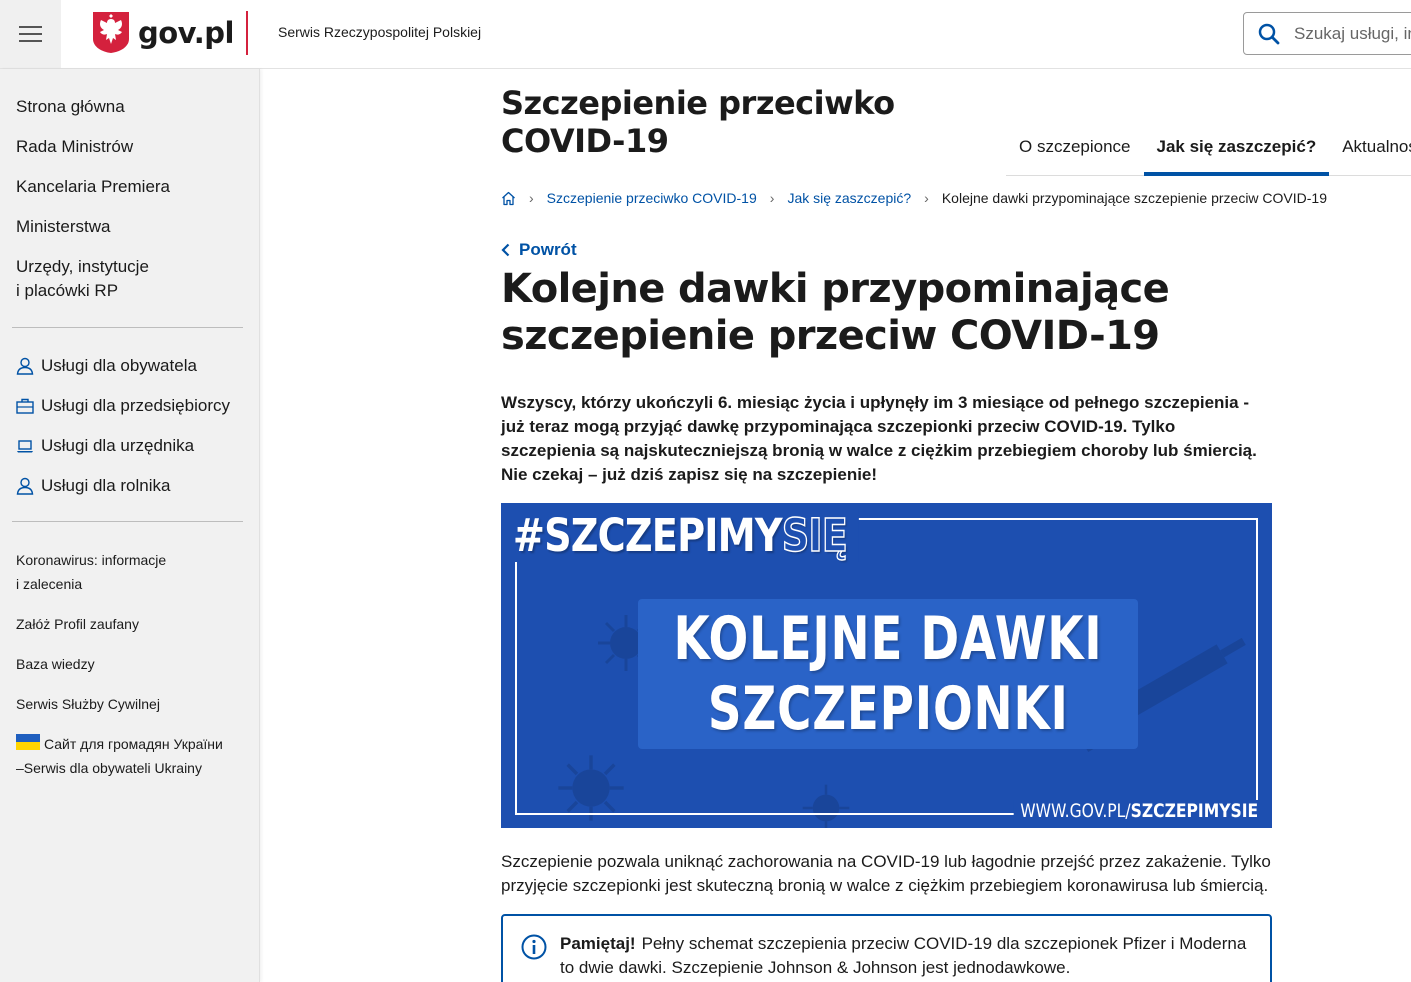 The height and width of the screenshot is (982, 1411). I want to click on breadcrumb-link: Szczepienie przeciwko COVID-19, so click(652, 198).